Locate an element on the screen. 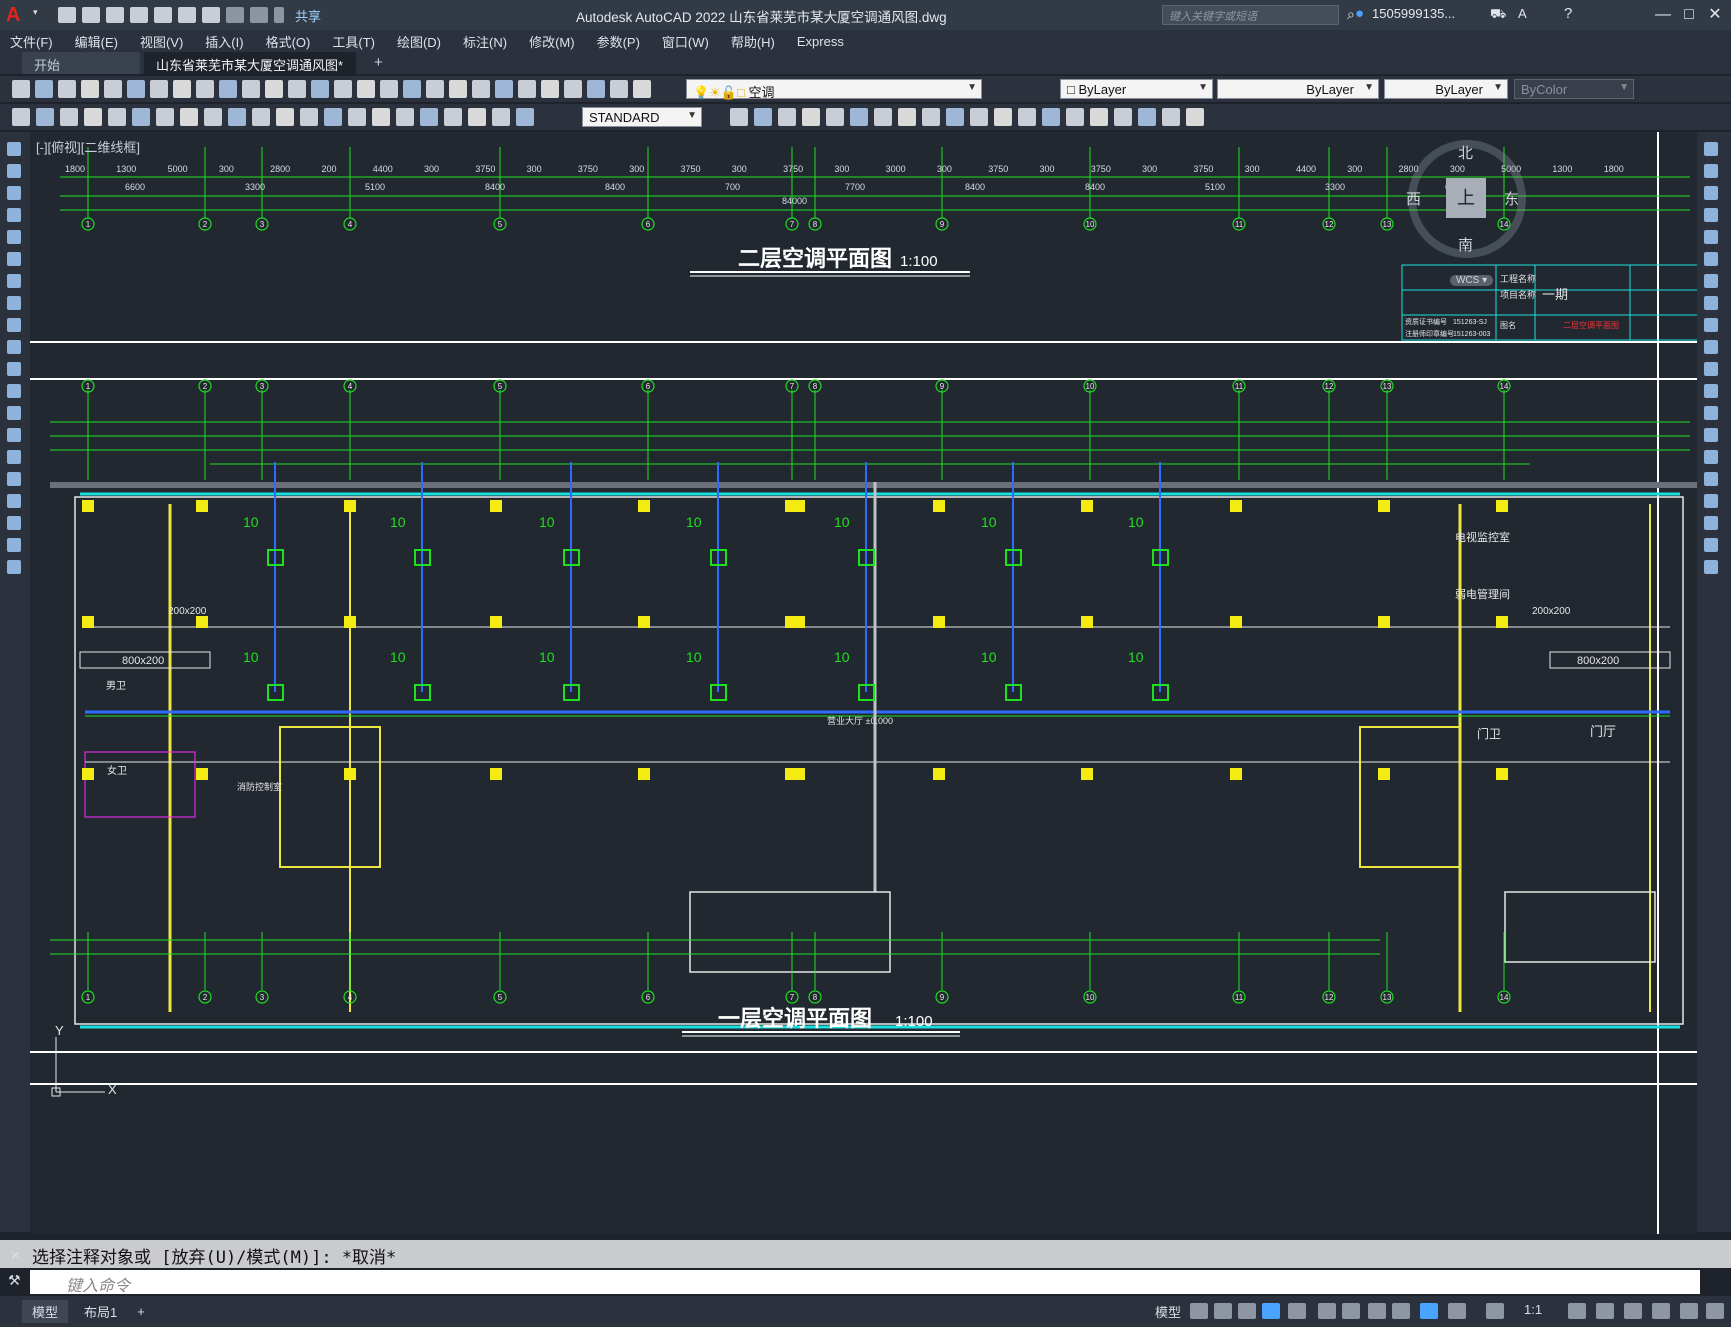 Image resolution: width=1731 pixels, height=1327 pixels. undo-icon is located at coordinates (235, 15).